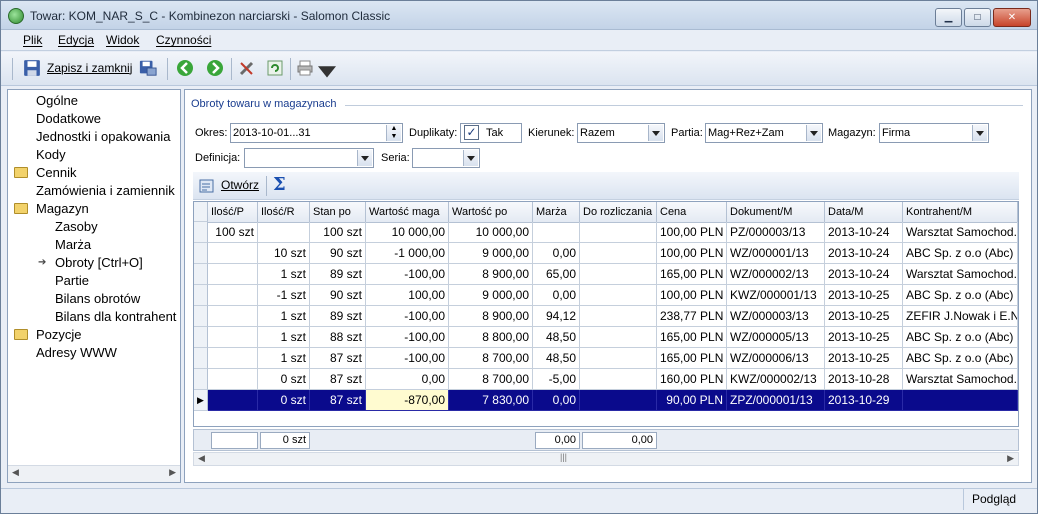 The height and width of the screenshot is (514, 1038). What do you see at coordinates (338, 400) in the screenshot?
I see `table-cell: 87 szt` at bounding box center [338, 400].